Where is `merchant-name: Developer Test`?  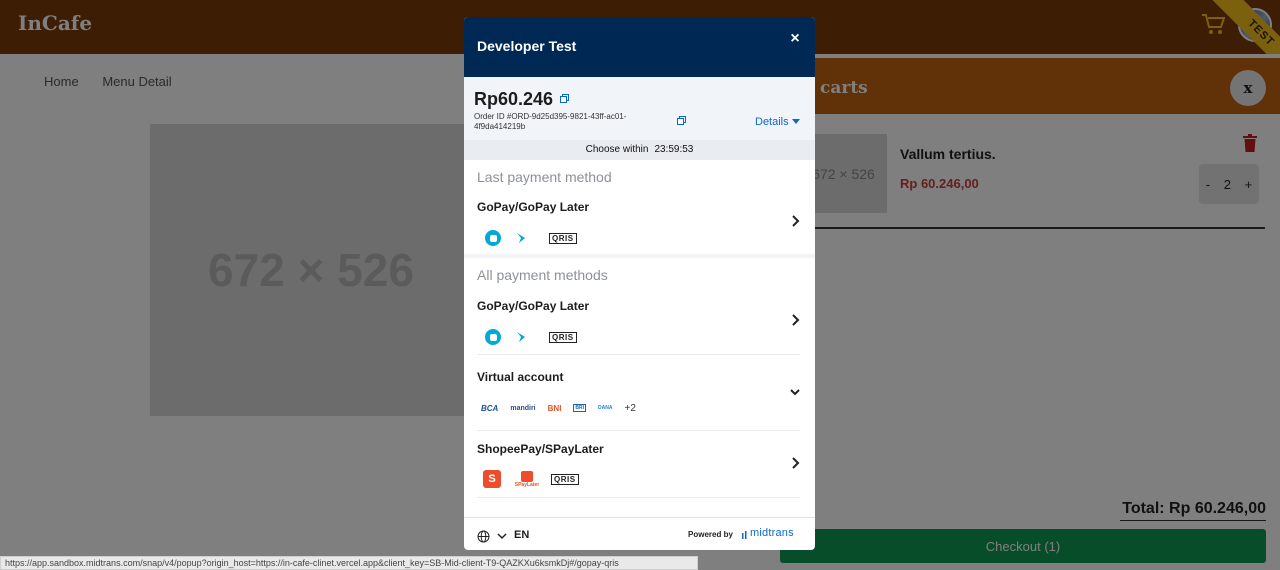
merchant-name: Developer Test is located at coordinates (527, 46).